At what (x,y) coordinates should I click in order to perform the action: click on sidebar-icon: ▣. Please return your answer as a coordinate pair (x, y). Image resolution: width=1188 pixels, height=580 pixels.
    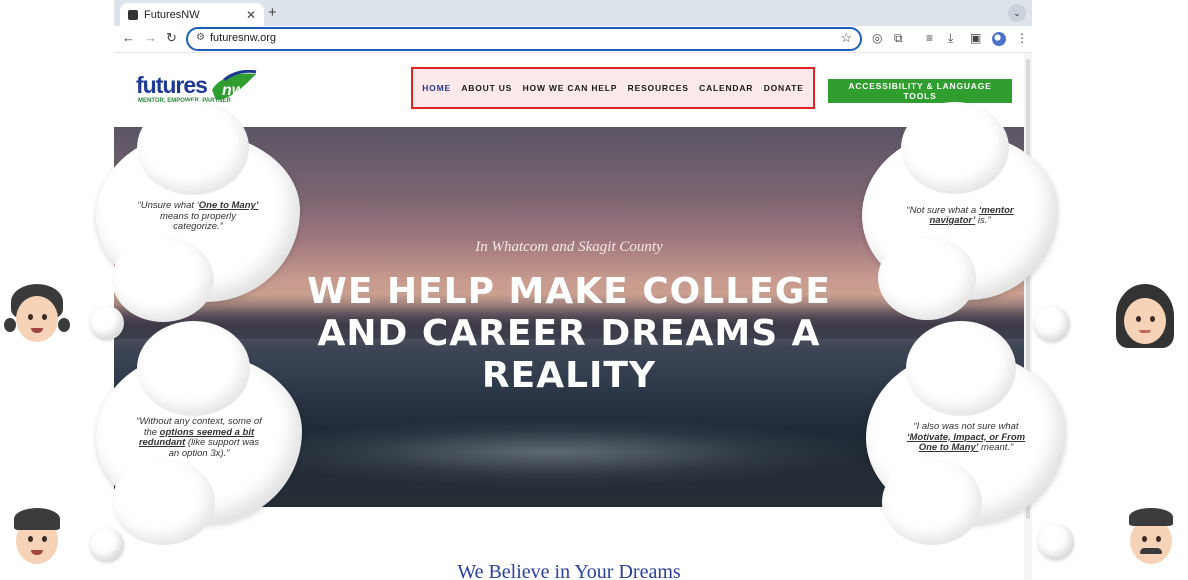
    Looking at the image, I should click on (975, 38).